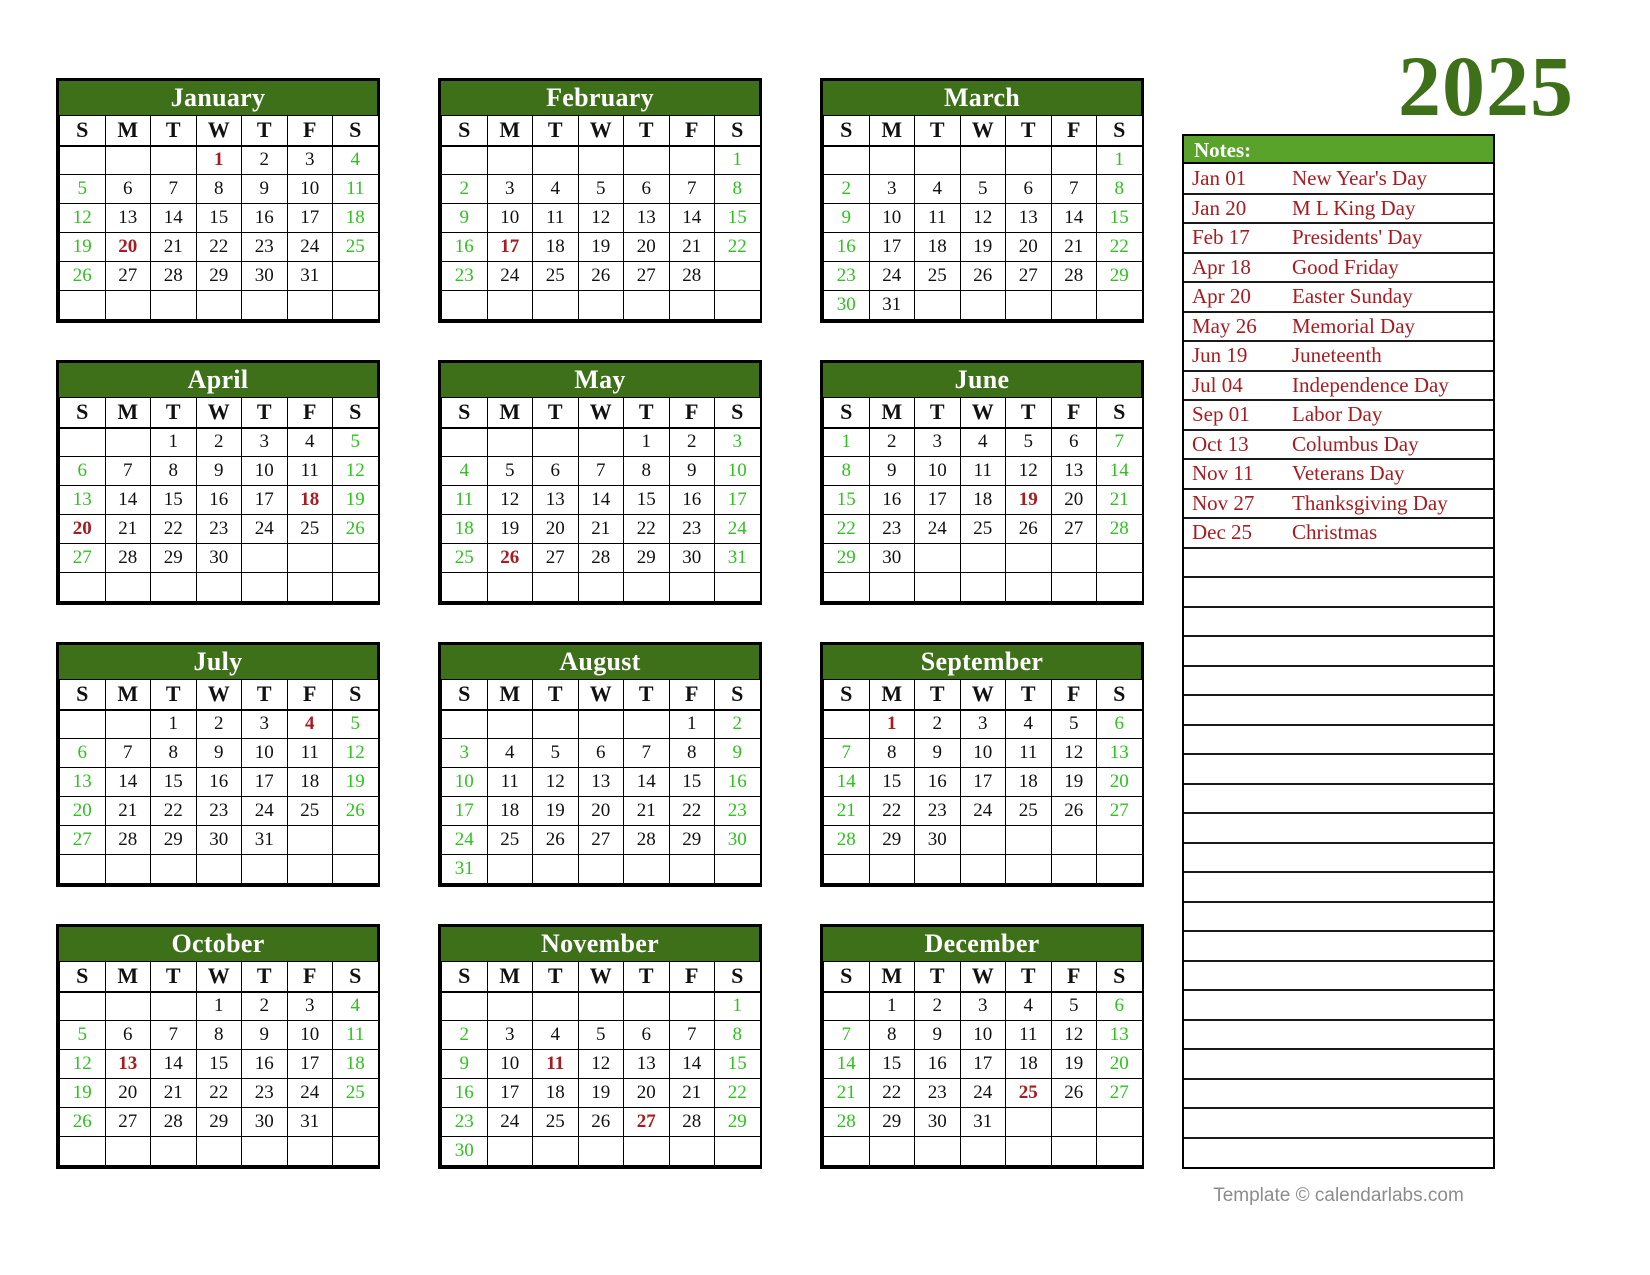 The image size is (1650, 1275). Describe the element at coordinates (846, 753) in the screenshot. I see `day-cell-weekend: 7` at that location.